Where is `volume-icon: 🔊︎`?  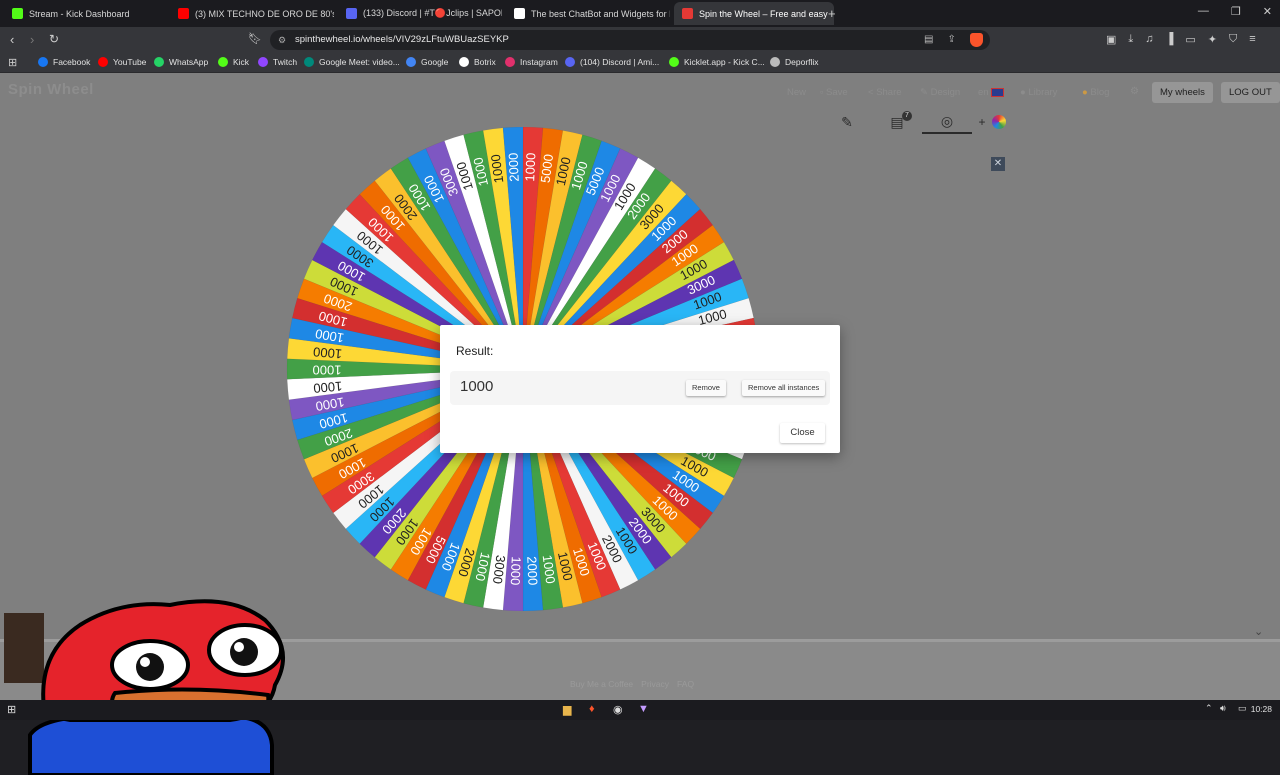
volume-icon: 🔊︎ is located at coordinates (1223, 708).